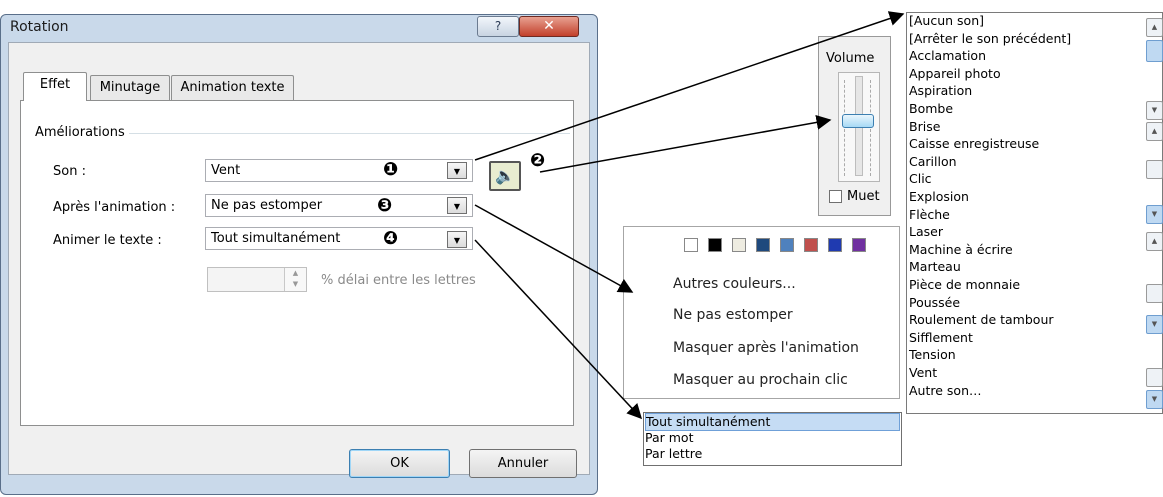 The image size is (1163, 497). Describe the element at coordinates (55, 86) in the screenshot. I see `tab-effet: Effet` at that location.